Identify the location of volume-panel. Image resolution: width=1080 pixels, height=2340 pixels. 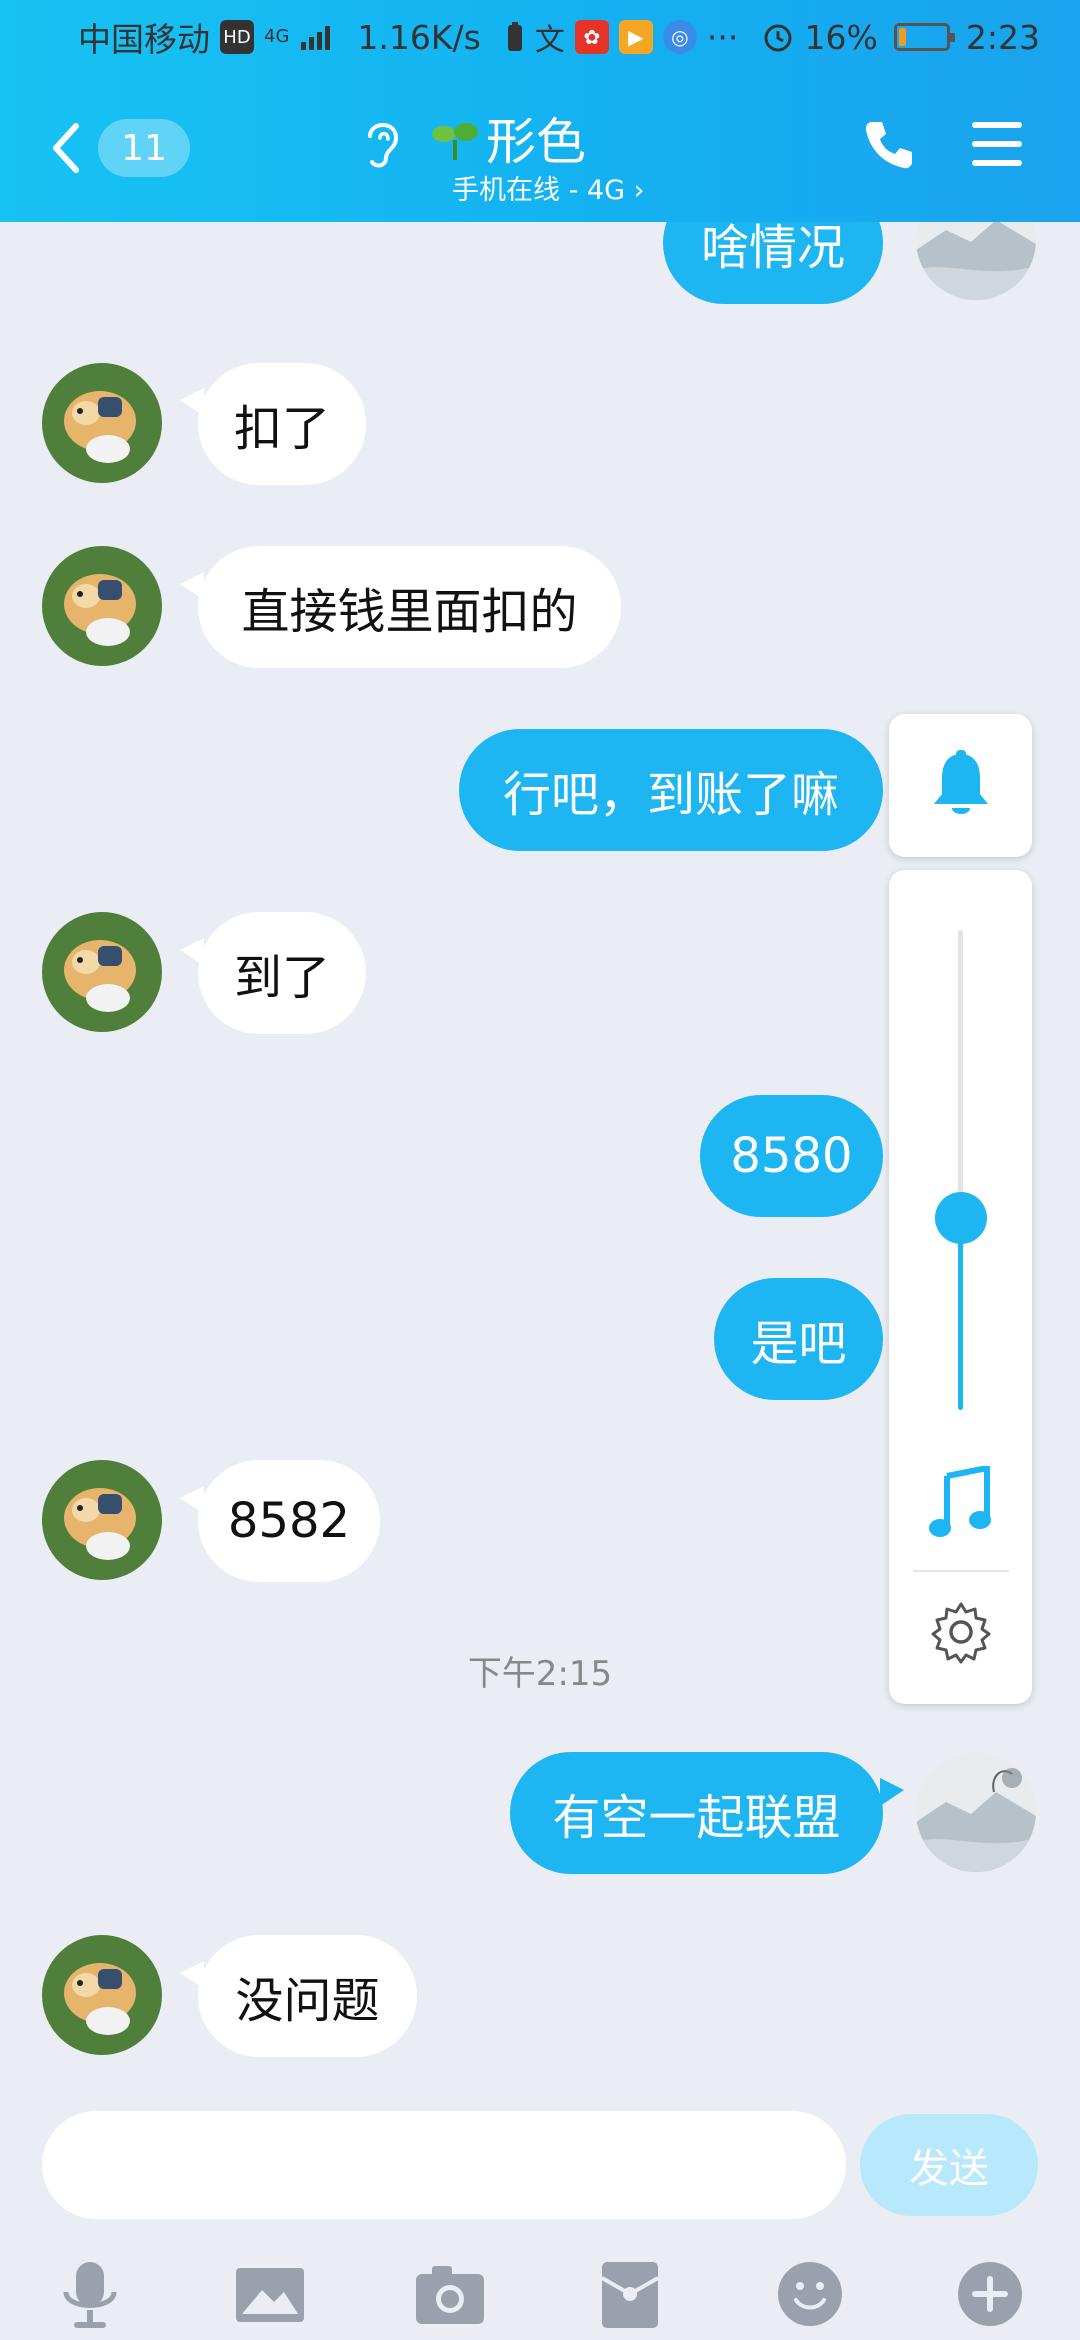
(960, 1287).